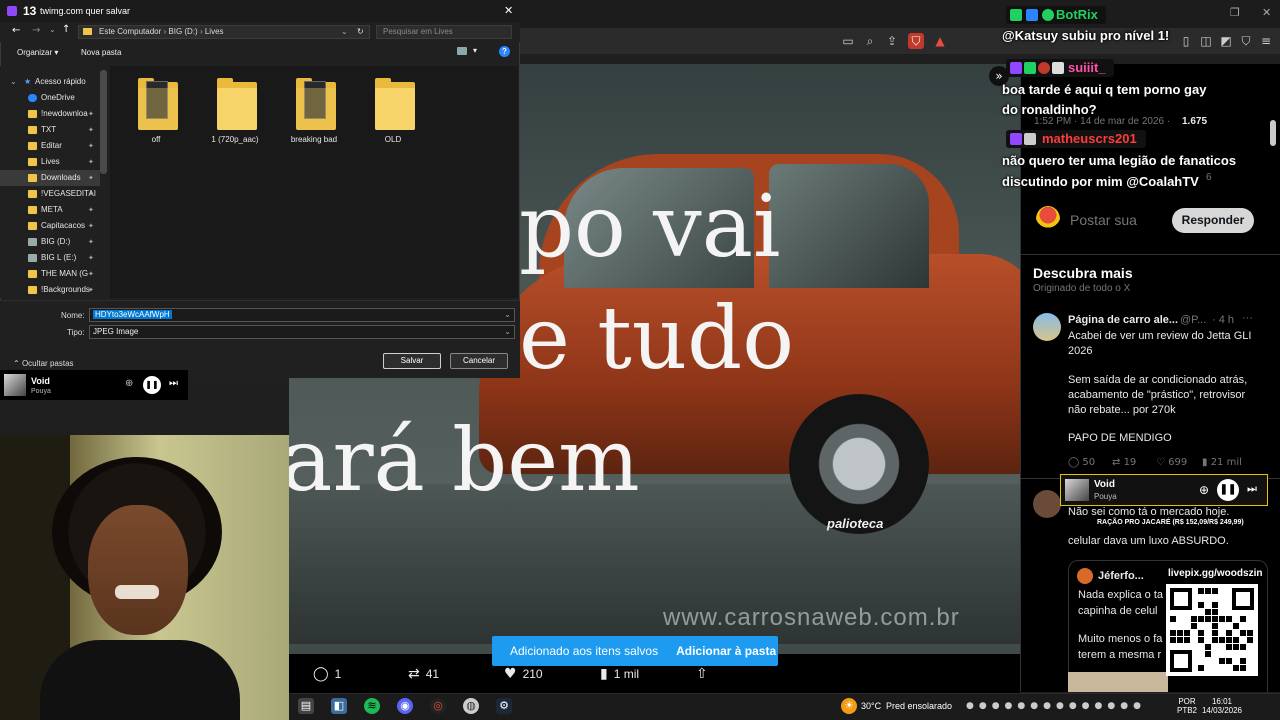 The image size is (1280, 720). I want to click on nav-item: Editar ✦, so click(50, 146).